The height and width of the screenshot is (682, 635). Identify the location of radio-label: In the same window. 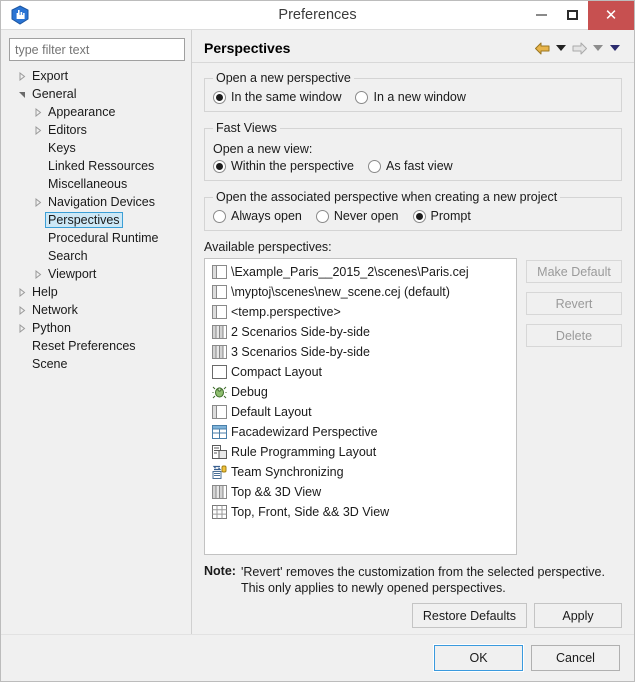
(286, 97).